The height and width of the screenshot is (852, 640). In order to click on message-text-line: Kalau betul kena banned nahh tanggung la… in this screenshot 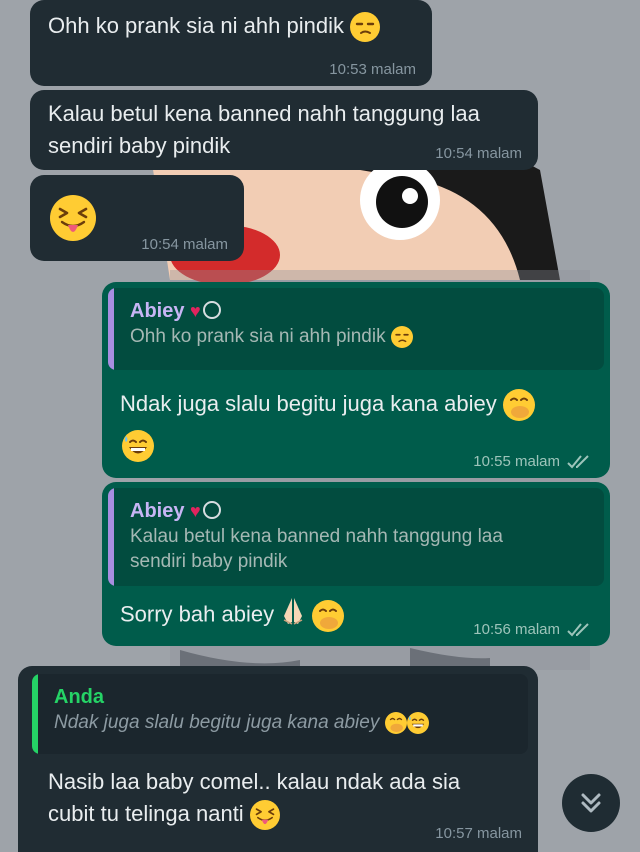, I will do `click(264, 113)`.